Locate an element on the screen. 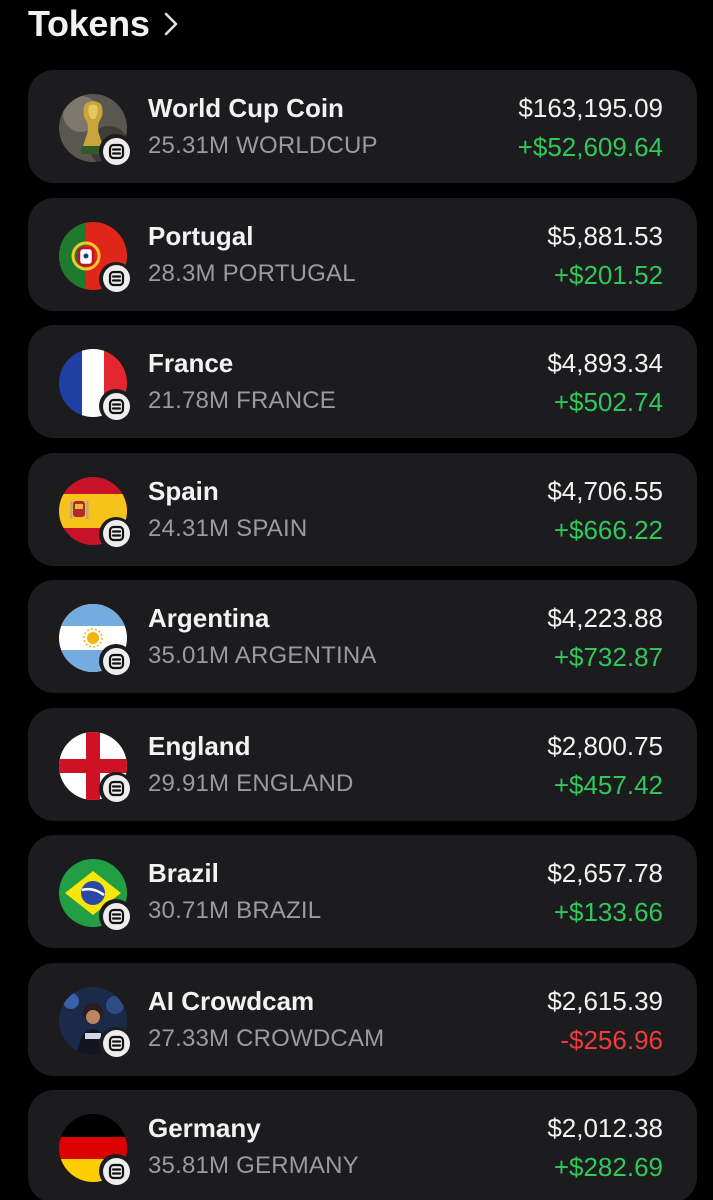 Image resolution: width=713 pixels, height=1200 pixels. token-change: +$201.52 is located at coordinates (608, 274).